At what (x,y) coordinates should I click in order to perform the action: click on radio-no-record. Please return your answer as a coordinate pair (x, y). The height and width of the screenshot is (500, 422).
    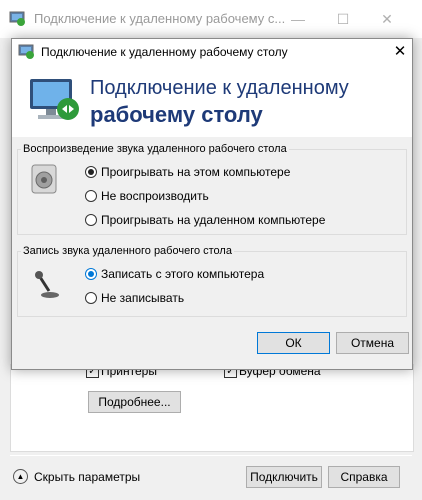
    Looking at the image, I should click on (91, 298).